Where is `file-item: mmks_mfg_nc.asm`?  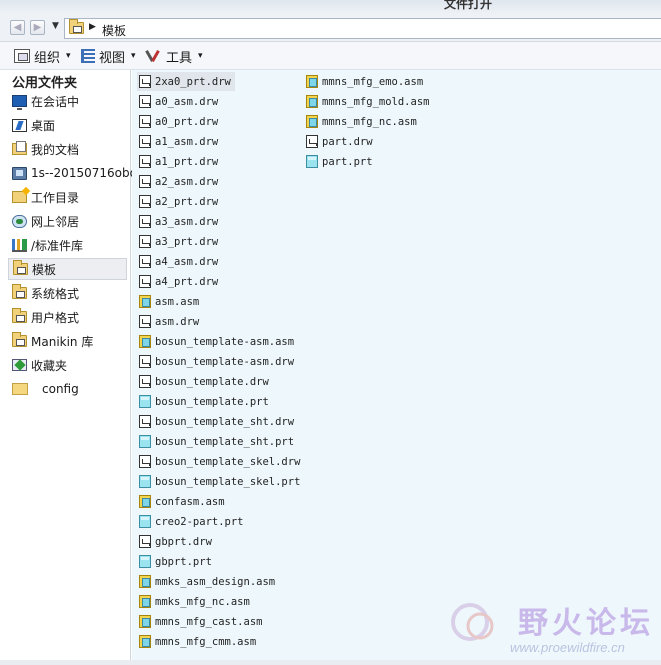 file-item: mmks_mfg_nc.asm is located at coordinates (195, 601).